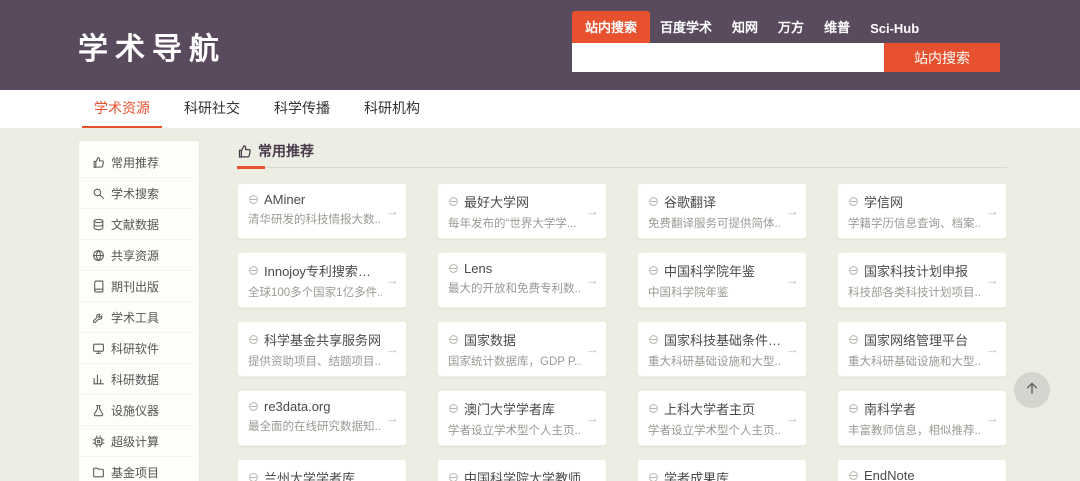 This screenshot has width=1080, height=481. Describe the element at coordinates (302, 109) in the screenshot. I see `nav-tab: 科学传播` at that location.